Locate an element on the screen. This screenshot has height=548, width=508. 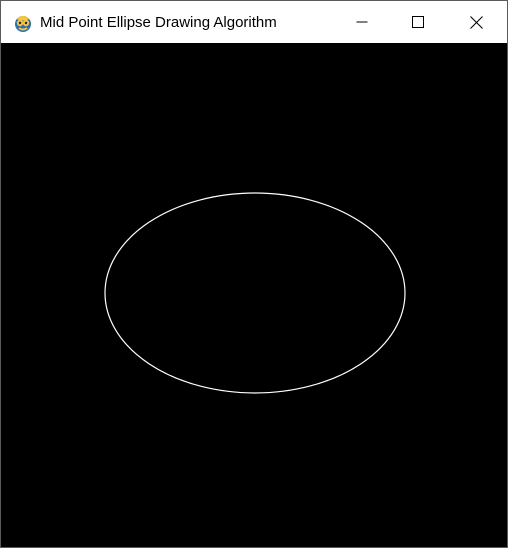
close-icon is located at coordinates (476, 22).